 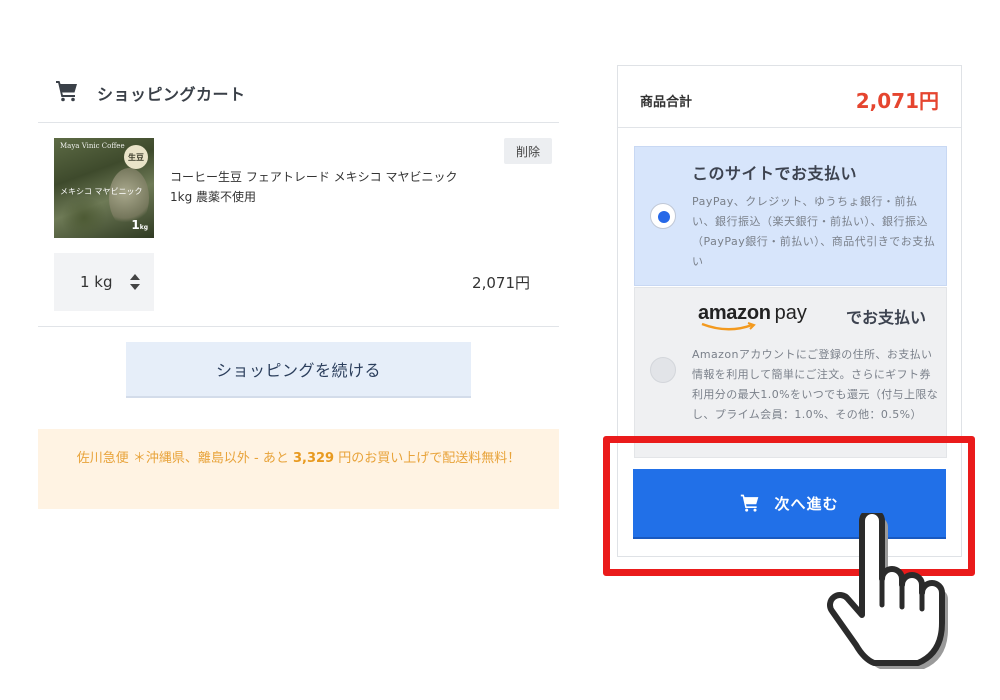 I want to click on image-weight: 1kg, so click(x=139, y=225).